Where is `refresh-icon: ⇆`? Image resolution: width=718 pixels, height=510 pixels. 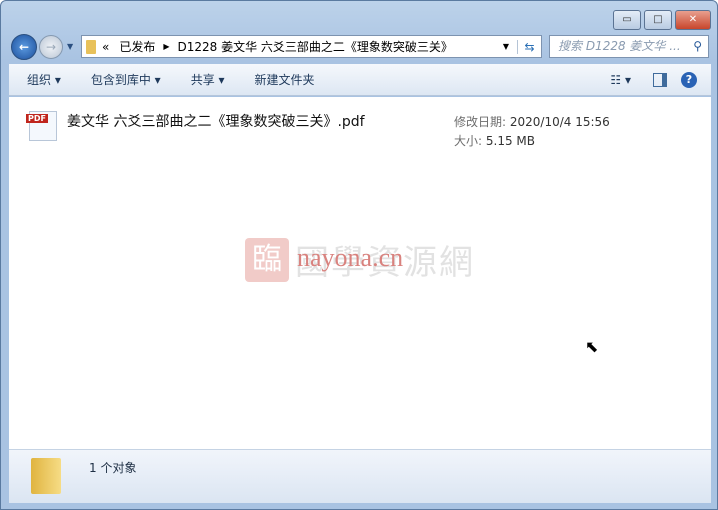
refresh-icon: ⇆ is located at coordinates (529, 46).